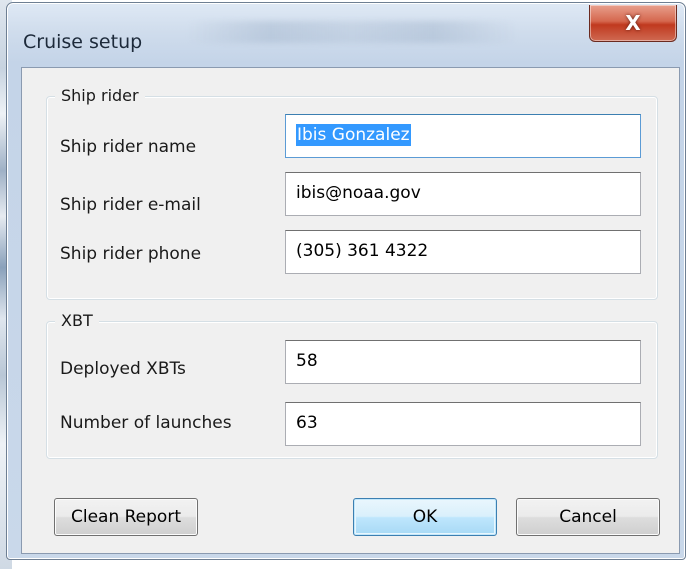  I want to click on number-of-launches-value: 63, so click(307, 423).